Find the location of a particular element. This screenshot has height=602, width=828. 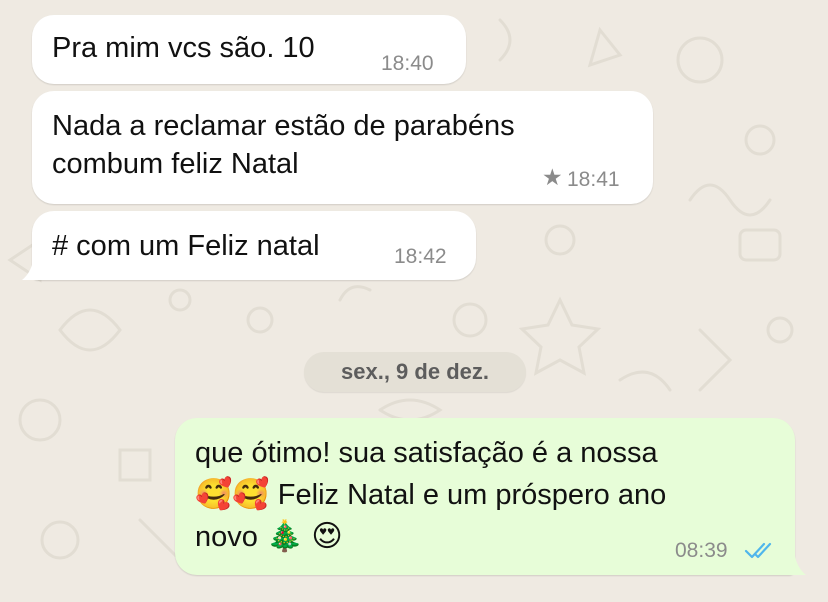

message-time: 18:41 is located at coordinates (593, 179).